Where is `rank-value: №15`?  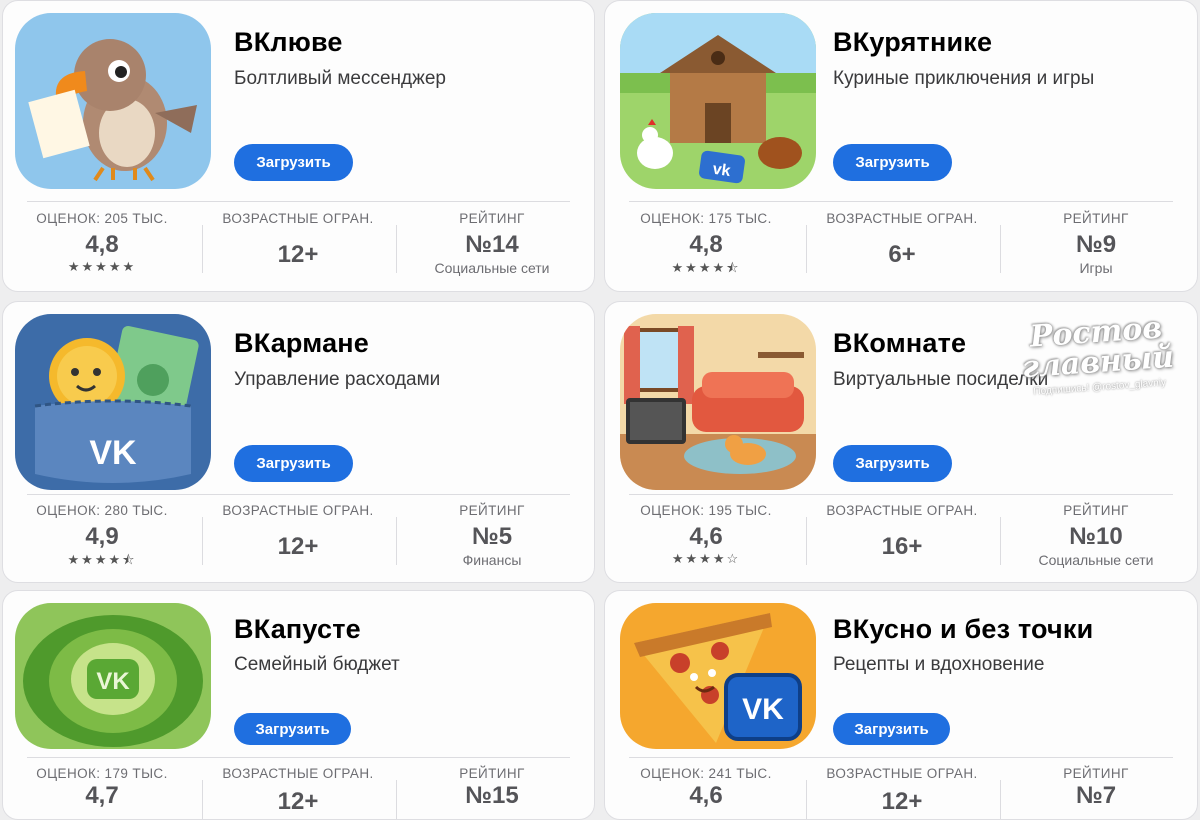 rank-value: №15 is located at coordinates (492, 795).